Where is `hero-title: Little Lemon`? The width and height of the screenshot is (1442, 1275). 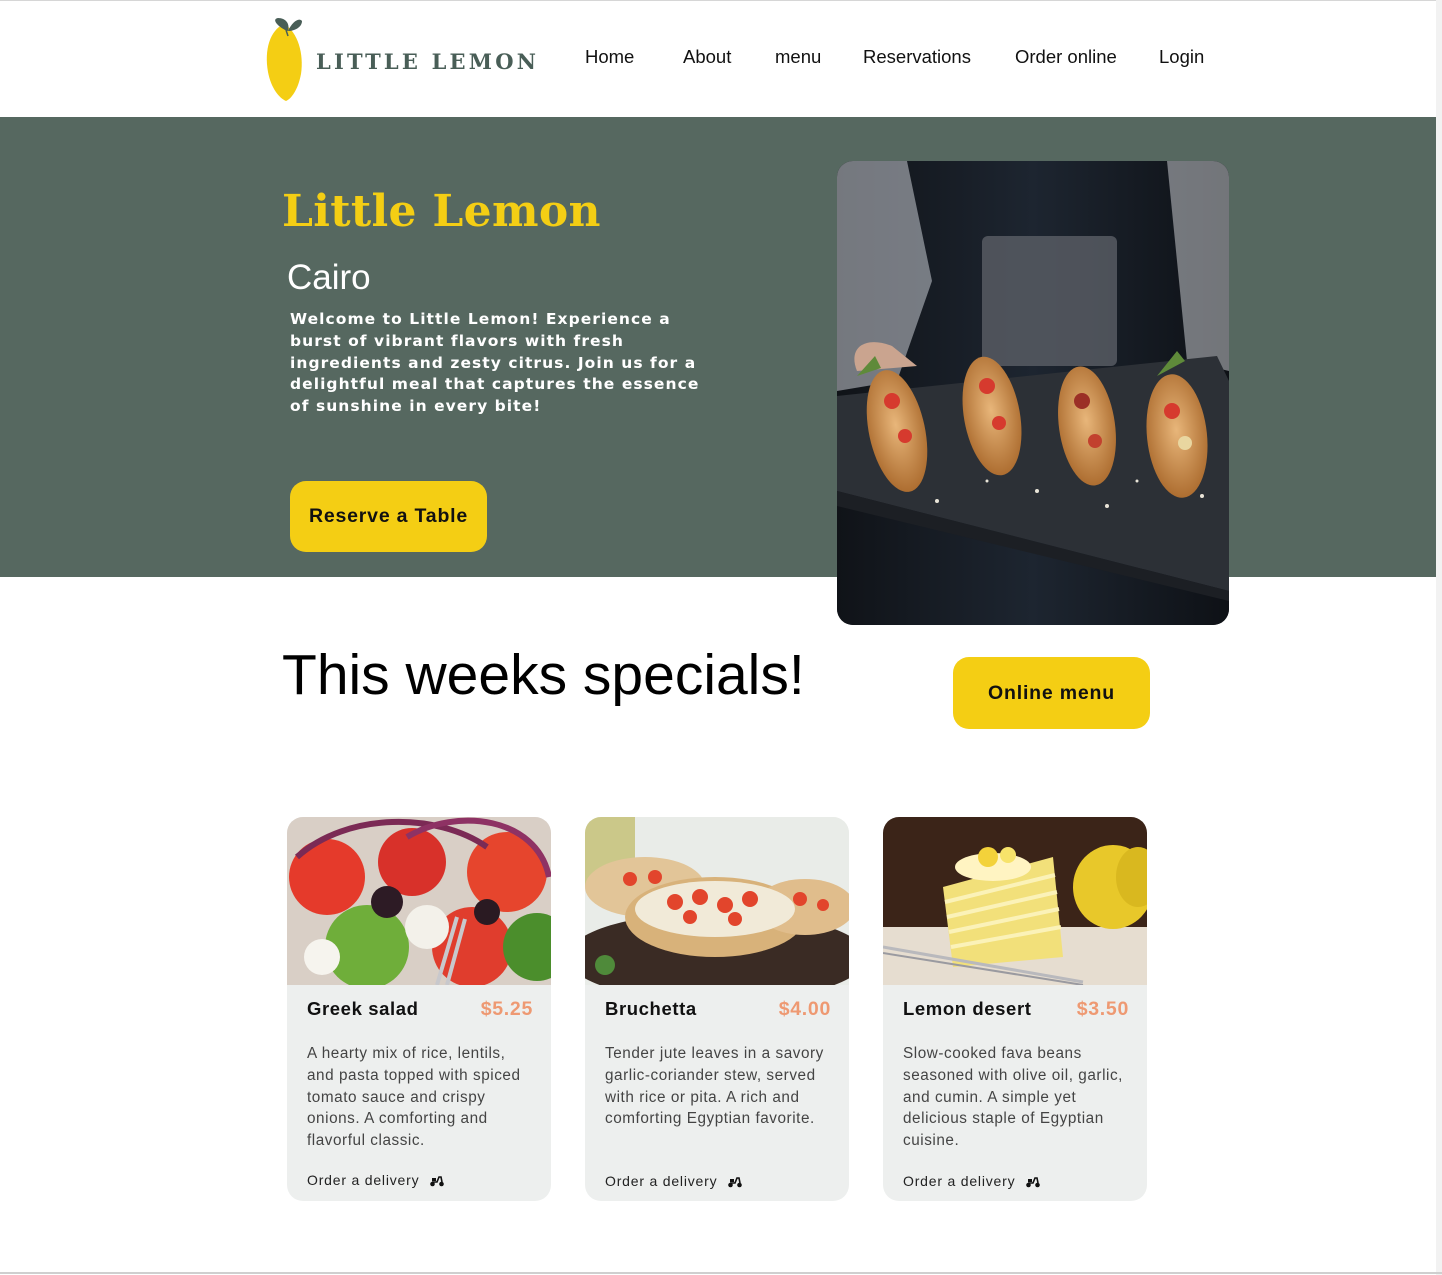 hero-title: Little Lemon is located at coordinates (441, 211).